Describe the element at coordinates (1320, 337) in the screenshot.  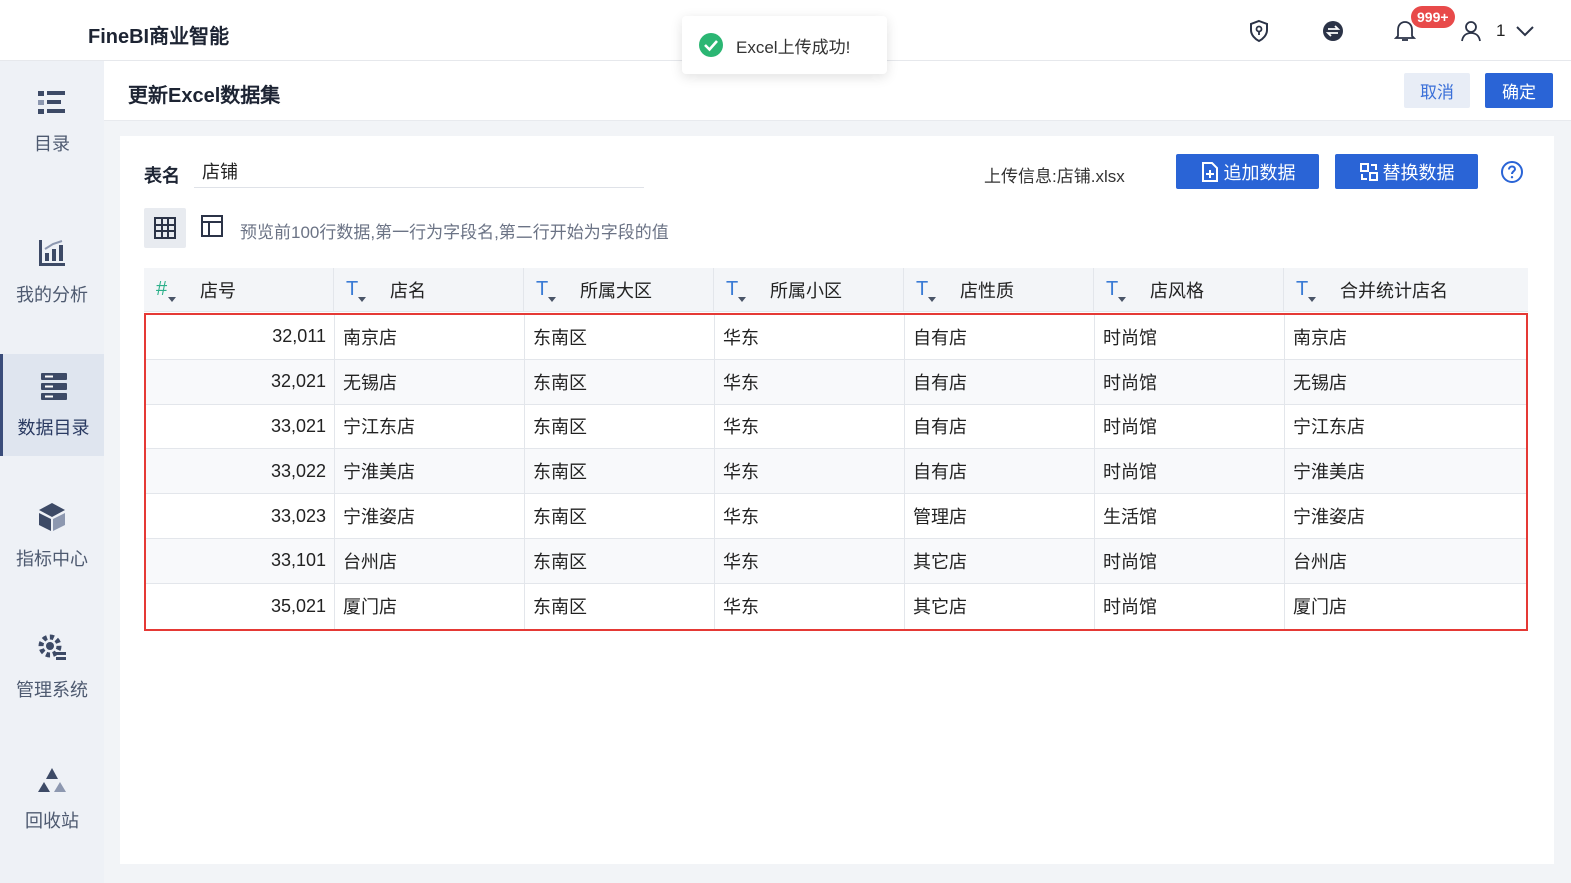
I see `table-cell: 南京店` at that location.